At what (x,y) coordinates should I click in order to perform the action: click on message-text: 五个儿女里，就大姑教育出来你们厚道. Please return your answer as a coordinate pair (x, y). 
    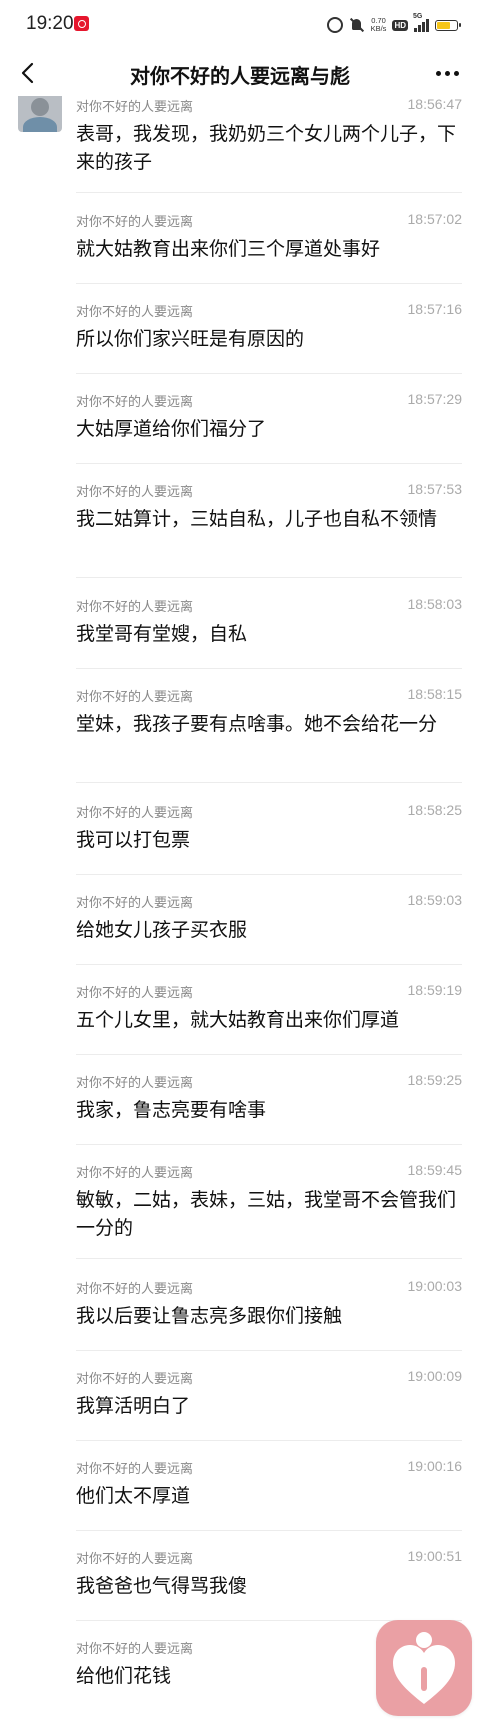
    Looking at the image, I should click on (238, 1020).